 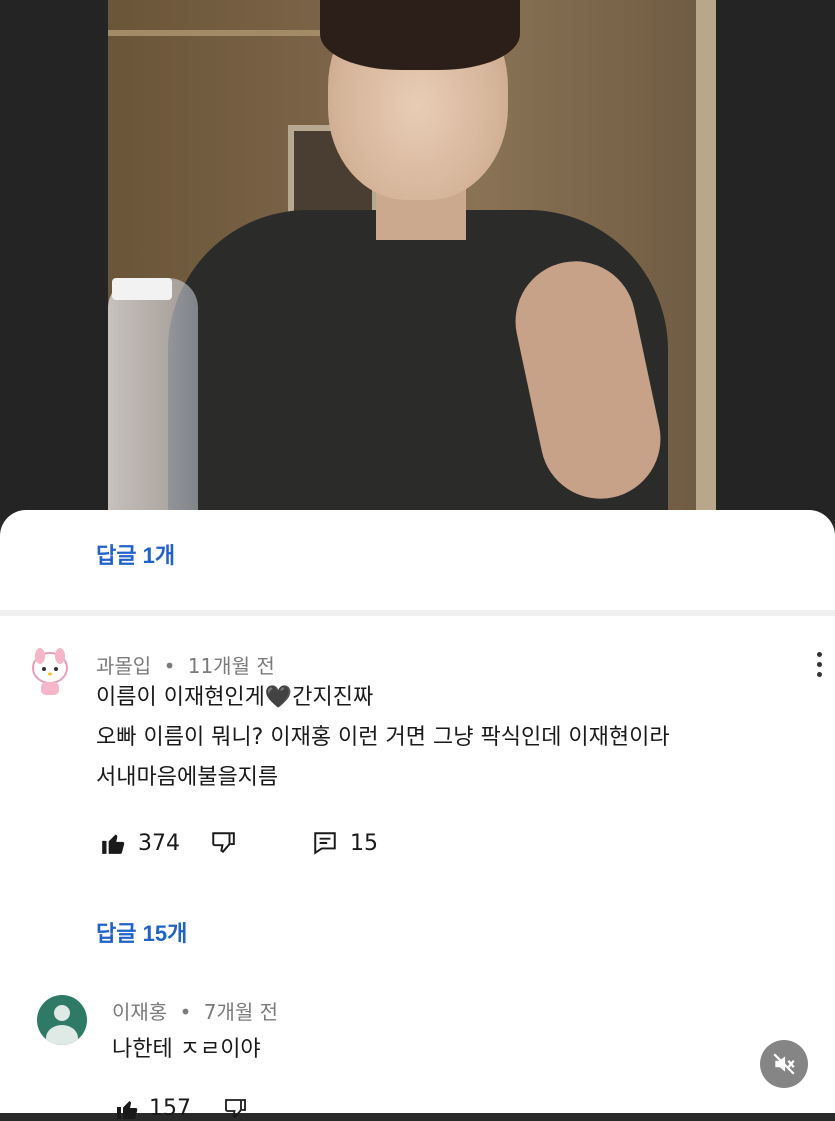 I want to click on wall-trim, so click(x=218, y=33).